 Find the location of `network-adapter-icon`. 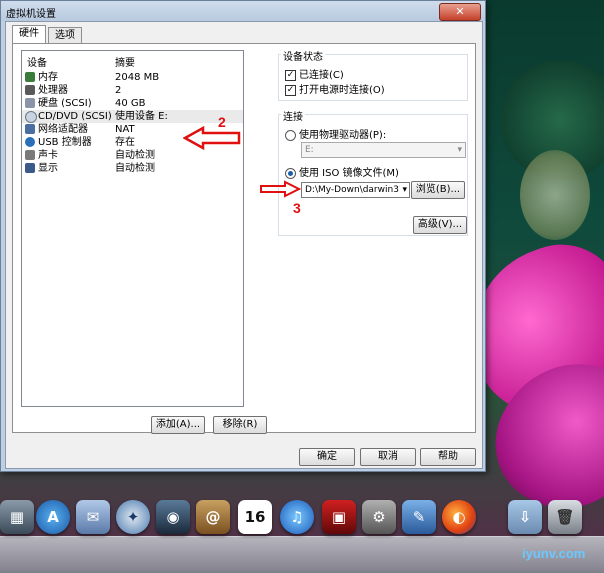

network-adapter-icon is located at coordinates (30, 129).